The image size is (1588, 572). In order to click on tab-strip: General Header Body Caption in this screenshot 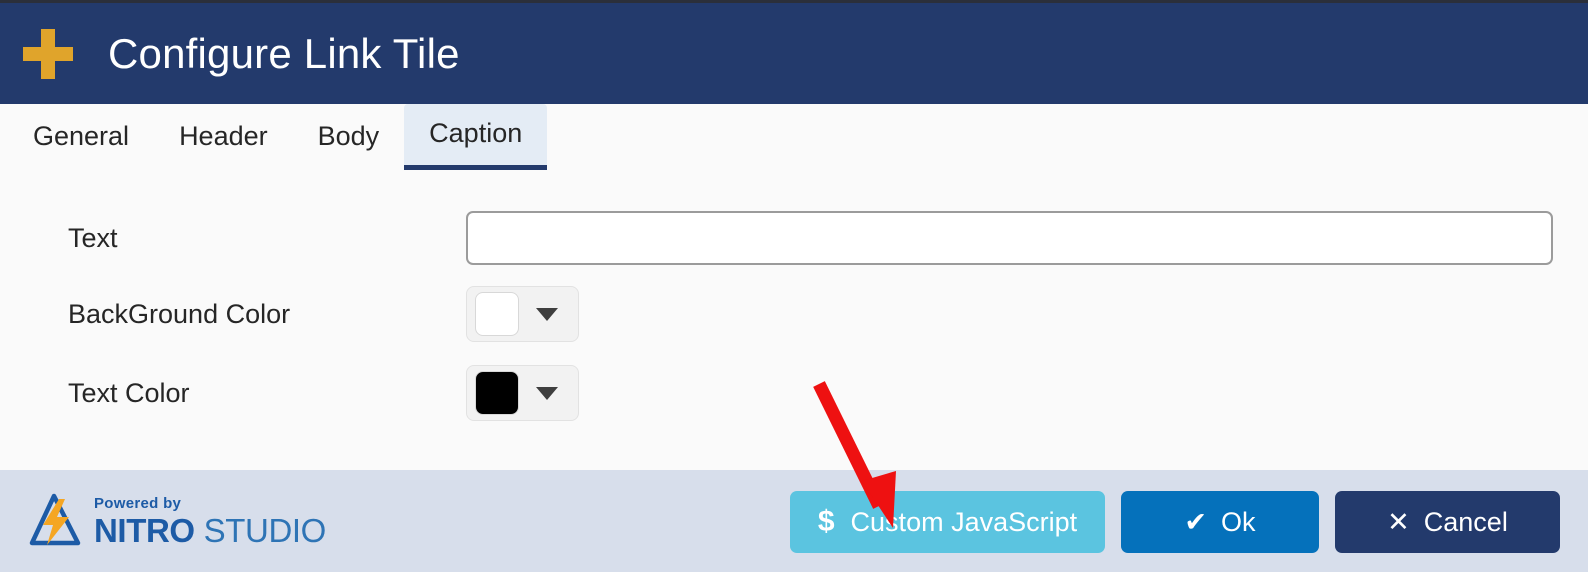, I will do `click(794, 137)`.